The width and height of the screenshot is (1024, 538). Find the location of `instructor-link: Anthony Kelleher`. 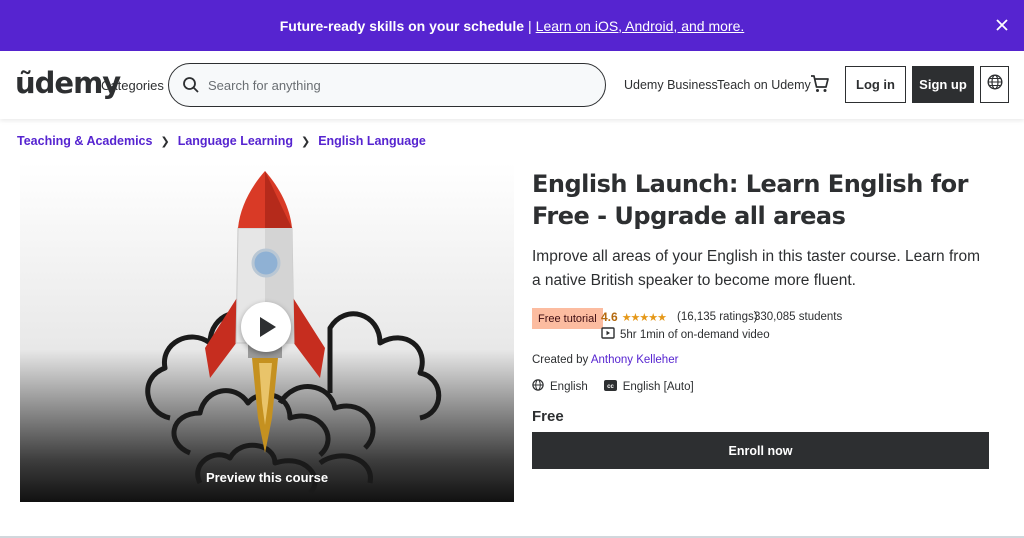

instructor-link: Anthony Kelleher is located at coordinates (635, 360).